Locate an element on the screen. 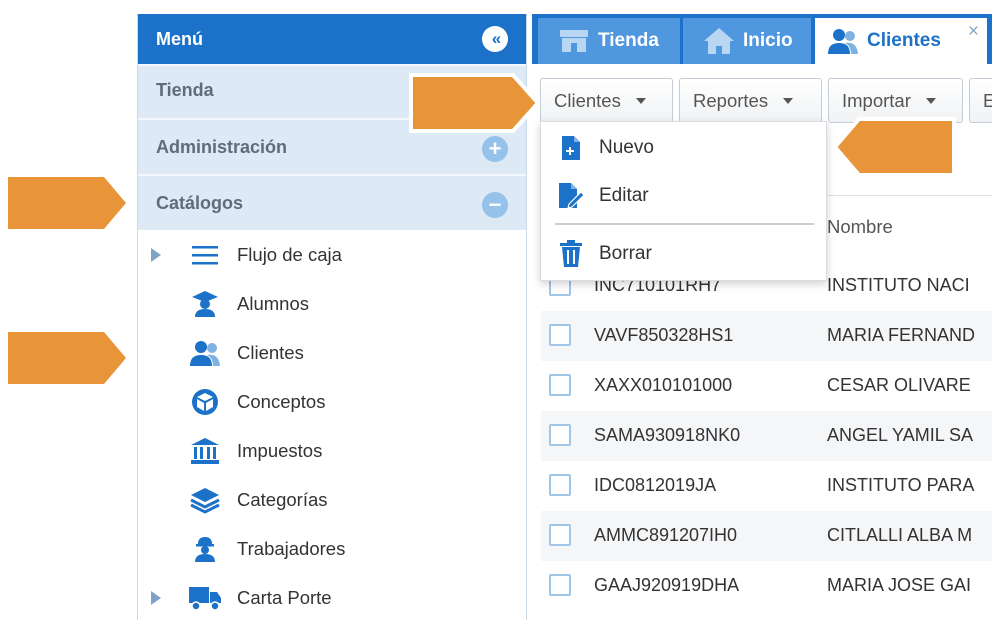  cell-rfc: IDC0812019JA is located at coordinates (655, 485).